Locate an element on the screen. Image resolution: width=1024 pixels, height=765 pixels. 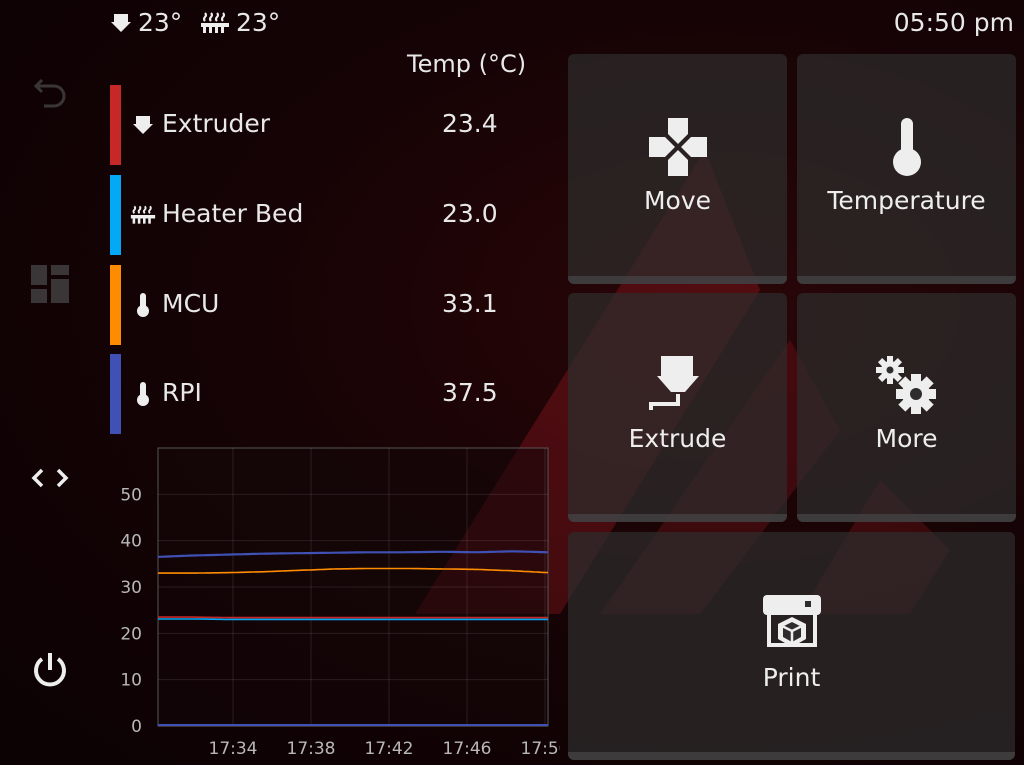
temp-row-heater-bed: Heater Bed 23.0 is located at coordinates (325, 215).